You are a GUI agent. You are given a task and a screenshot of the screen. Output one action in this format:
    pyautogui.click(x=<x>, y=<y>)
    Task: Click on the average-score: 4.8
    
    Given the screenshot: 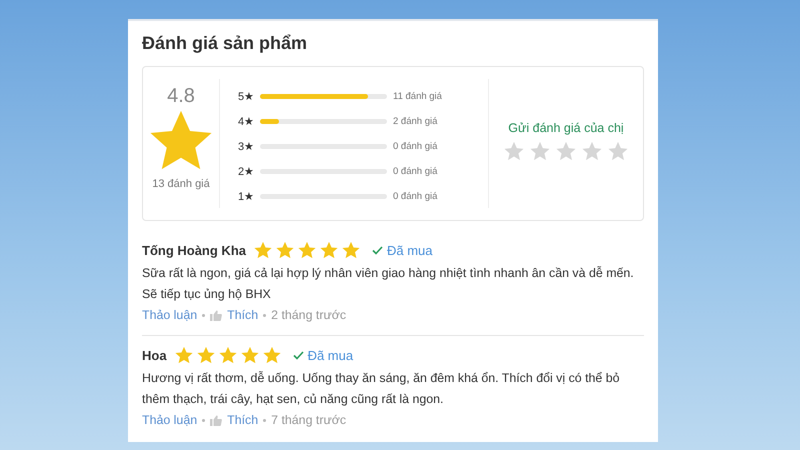 What is the action you would take?
    pyautogui.click(x=181, y=96)
    